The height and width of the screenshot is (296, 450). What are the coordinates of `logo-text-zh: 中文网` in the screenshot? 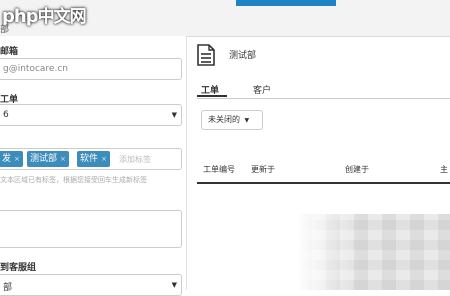 It's located at (62, 17).